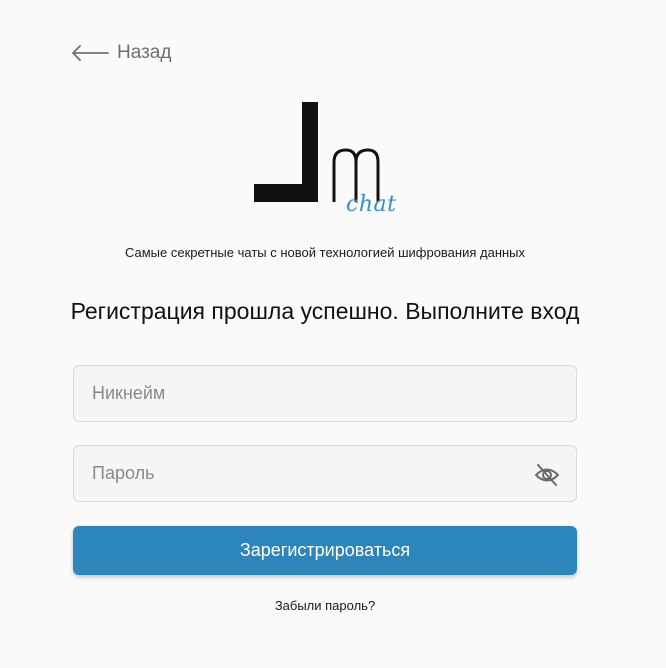 The width and height of the screenshot is (666, 668). What do you see at coordinates (330, 162) in the screenshot?
I see `app-logo: chat` at bounding box center [330, 162].